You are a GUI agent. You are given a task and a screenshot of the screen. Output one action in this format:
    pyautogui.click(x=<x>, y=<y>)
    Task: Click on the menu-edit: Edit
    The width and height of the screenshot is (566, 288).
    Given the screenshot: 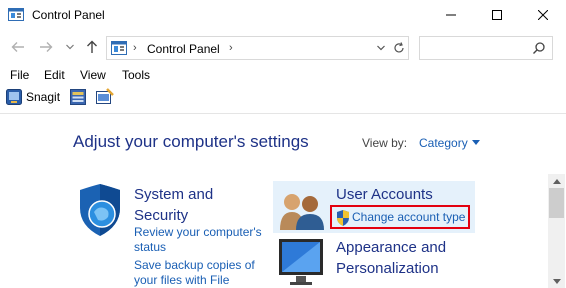 What is the action you would take?
    pyautogui.click(x=54, y=75)
    